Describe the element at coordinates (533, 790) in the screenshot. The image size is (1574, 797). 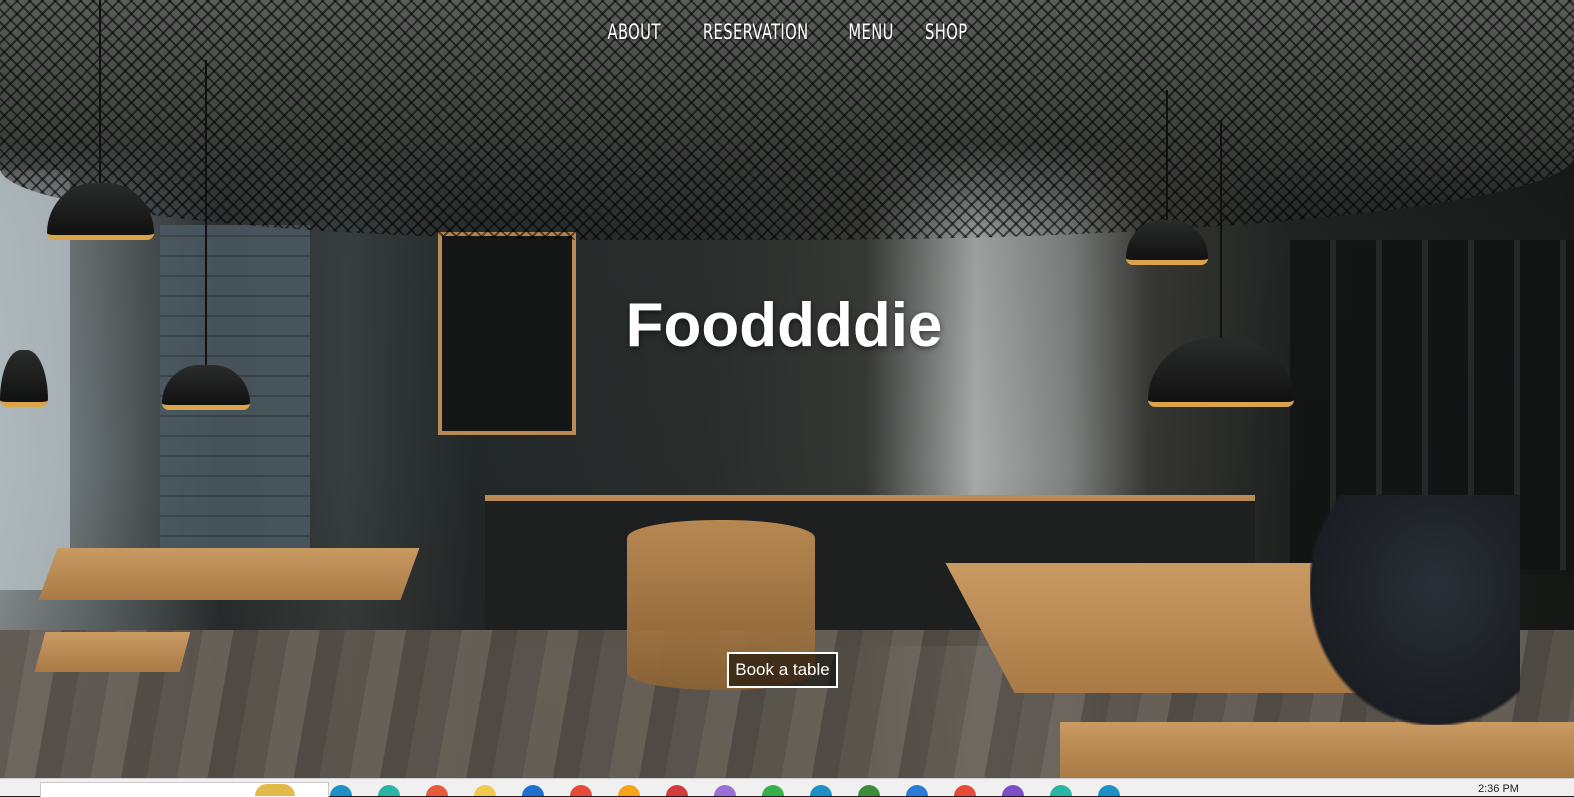
I see `mail-icon` at that location.